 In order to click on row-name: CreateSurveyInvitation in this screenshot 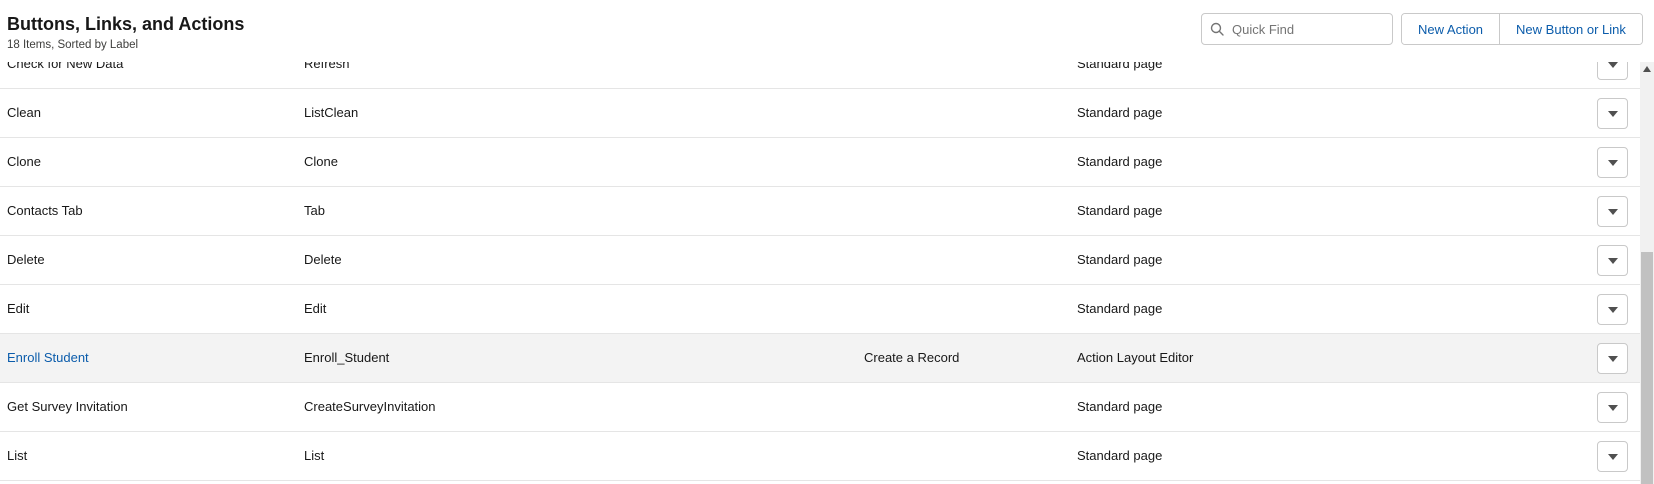, I will do `click(370, 406)`.